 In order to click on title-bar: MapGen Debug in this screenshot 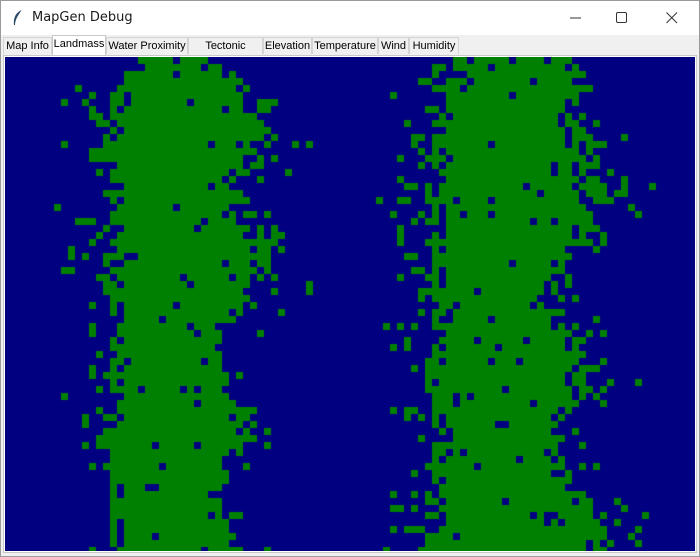, I will do `click(350, 18)`.